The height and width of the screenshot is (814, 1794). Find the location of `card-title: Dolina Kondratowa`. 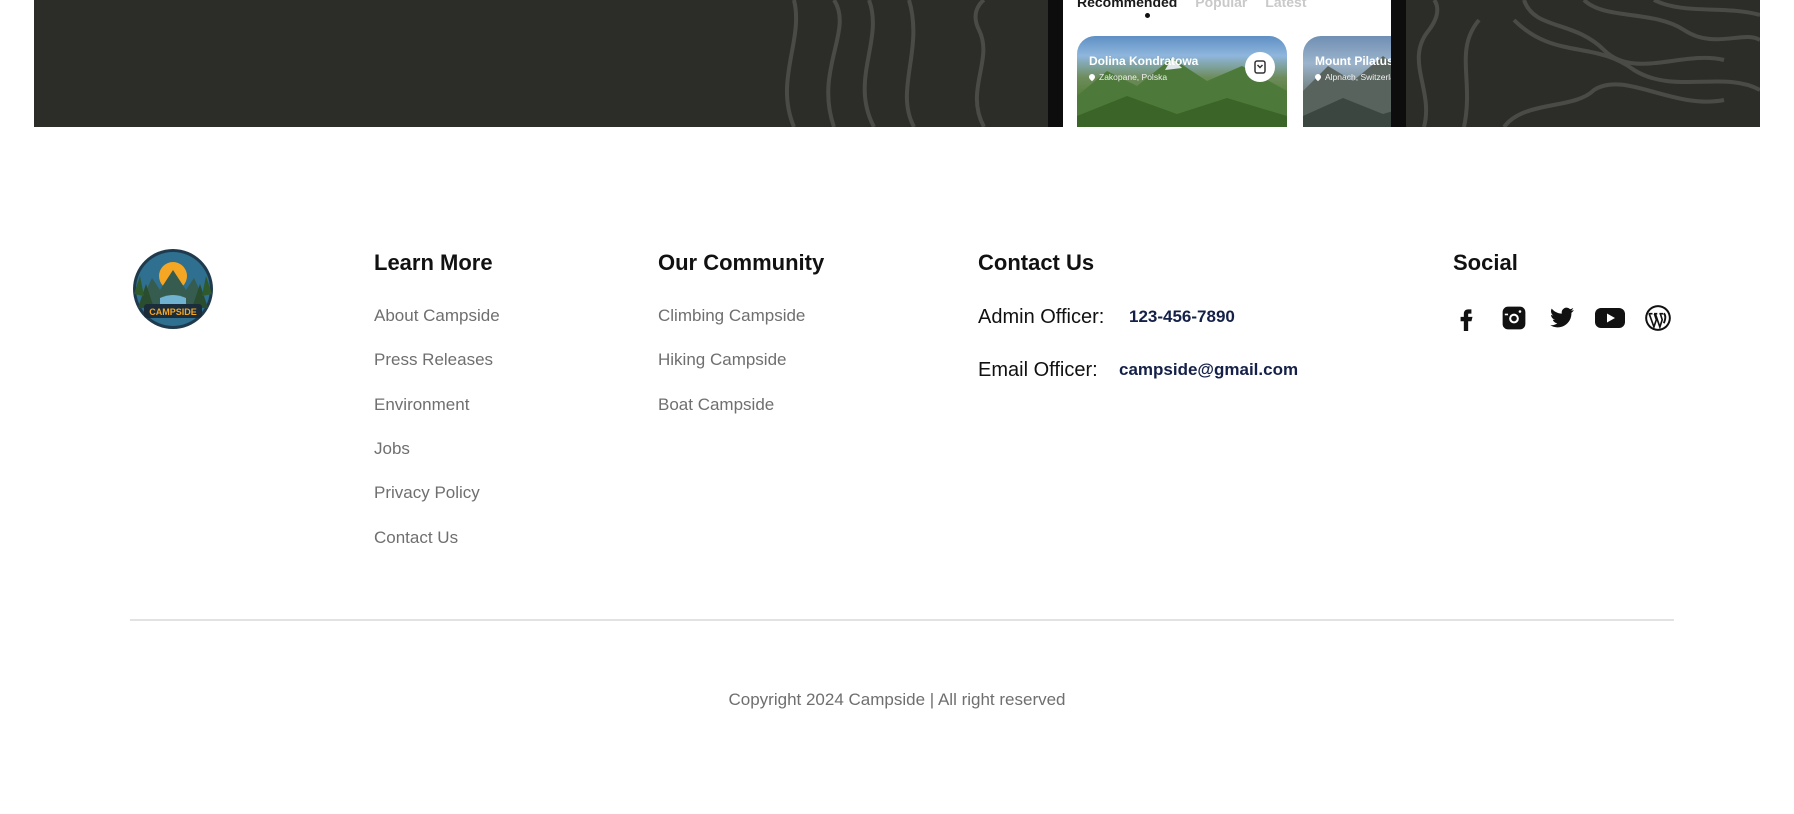

card-title: Dolina Kondratowa is located at coordinates (1144, 61).